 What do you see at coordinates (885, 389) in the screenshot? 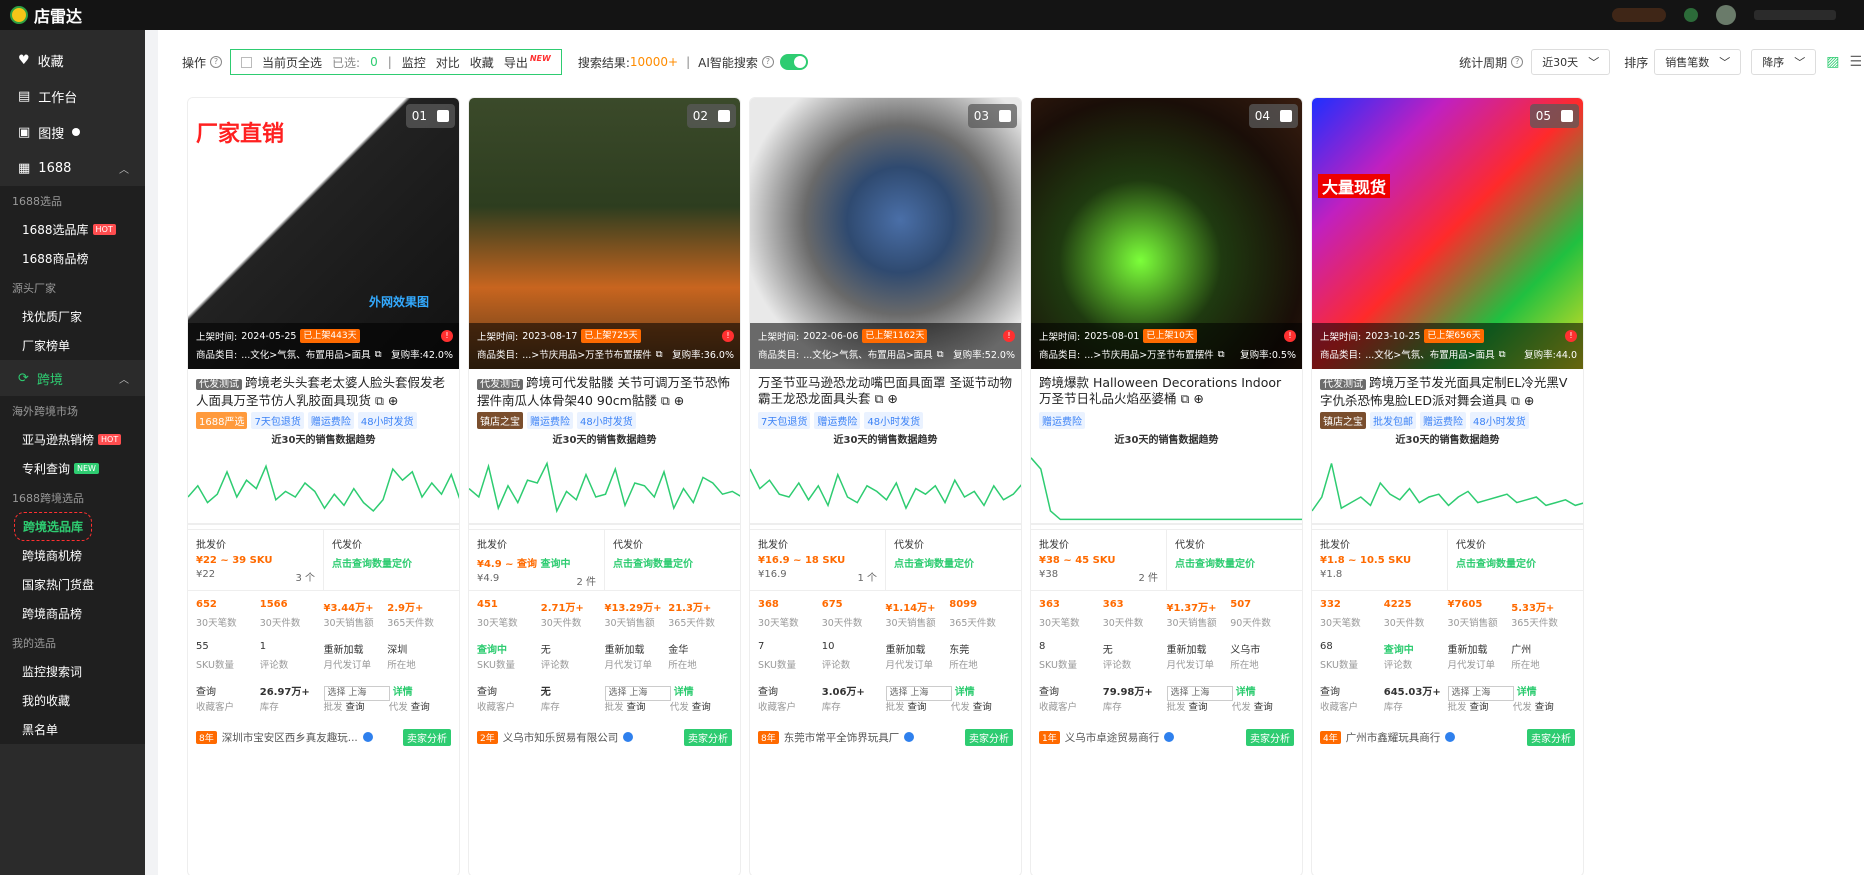
I see `product-title: 万圣节亚马逊恐龙动嘴巴面具面罩 圣诞节动物霸王龙恐龙面具头套 ⧉ ⊕` at bounding box center [885, 389].